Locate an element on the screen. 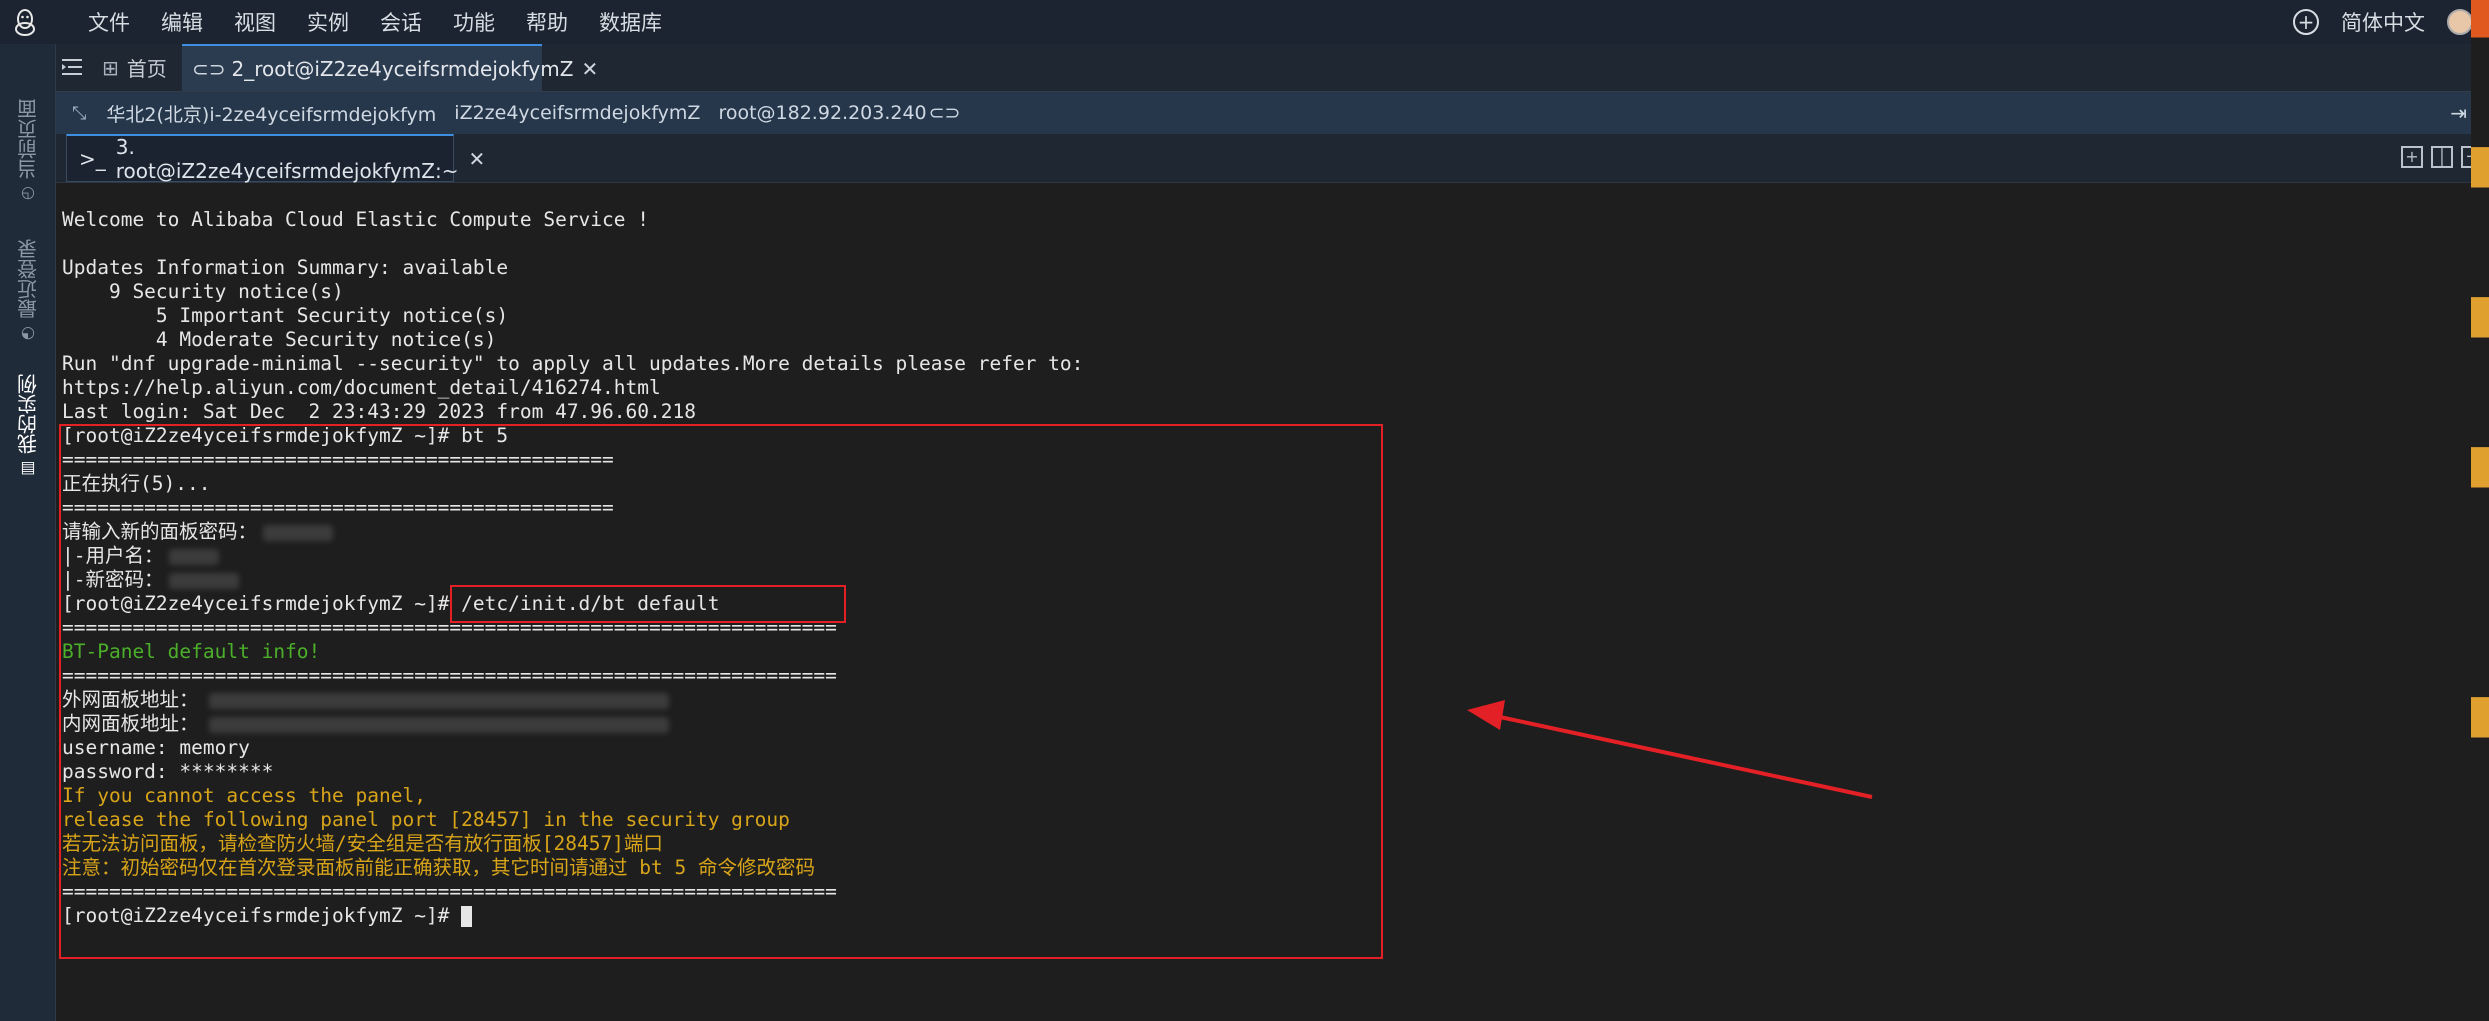 Image resolution: width=2489 pixels, height=1021 pixels. tab-terminal-label: 3. root@iZ2ze4yceifsrmdejokfymZ:~ is located at coordinates (287, 158).